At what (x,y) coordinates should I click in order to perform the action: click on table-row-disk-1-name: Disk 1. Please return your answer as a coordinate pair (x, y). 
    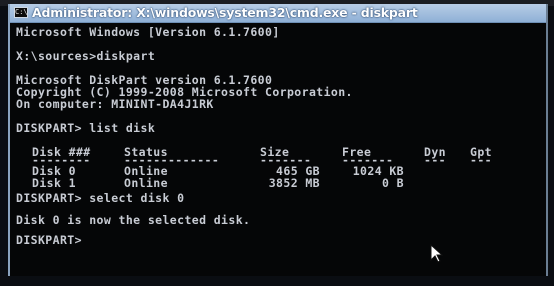
    Looking at the image, I should click on (54, 183).